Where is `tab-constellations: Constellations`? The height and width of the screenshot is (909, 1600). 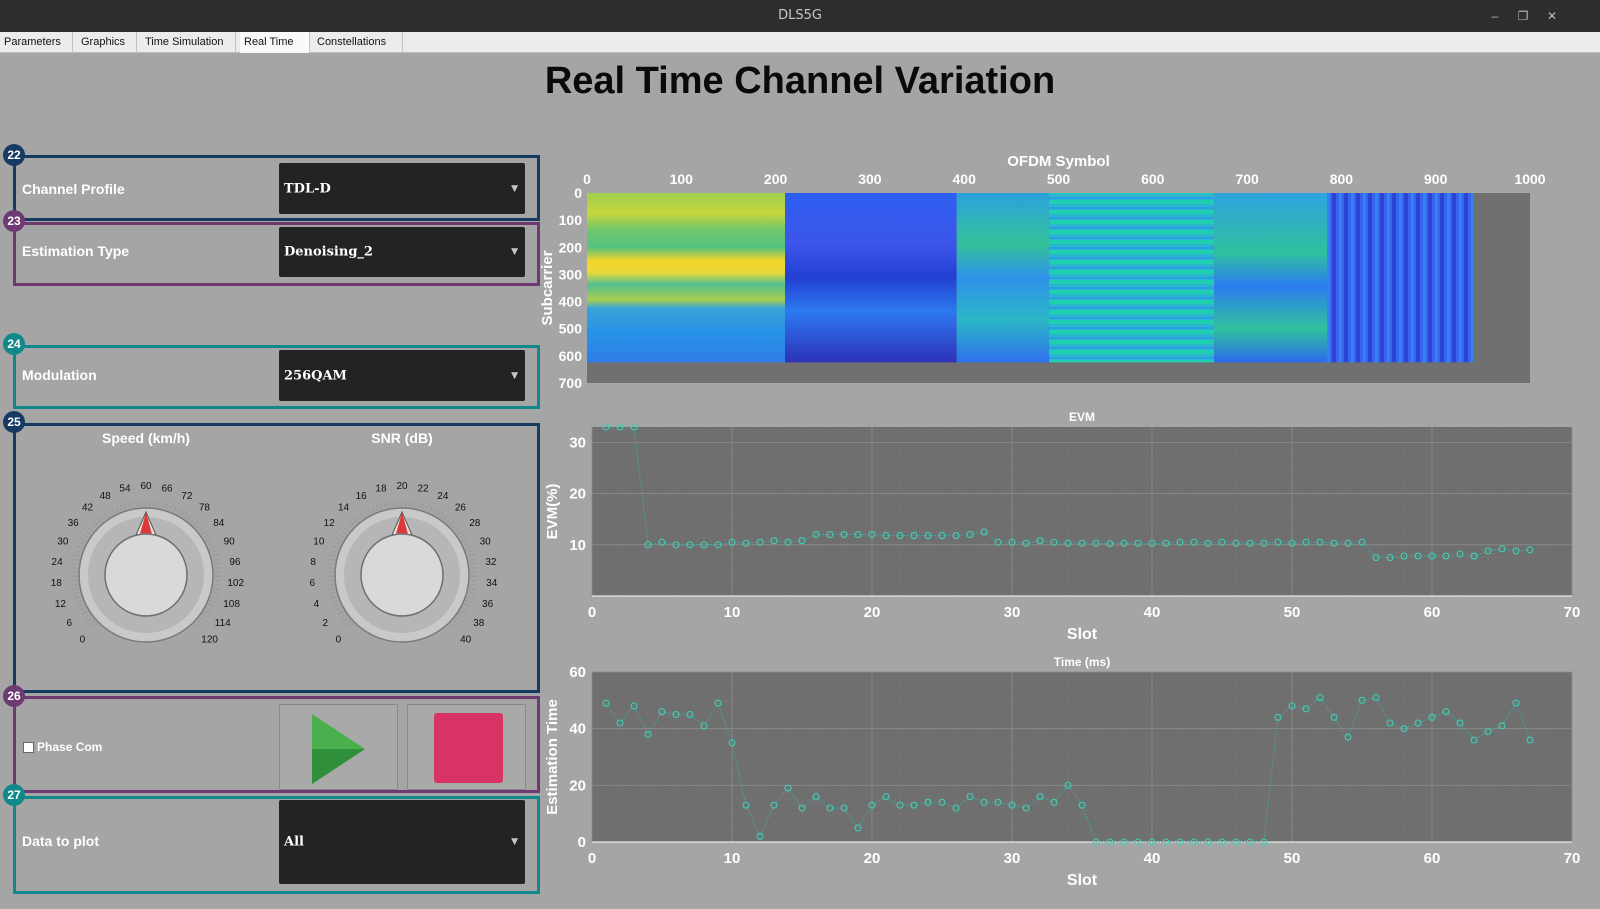 tab-constellations: Constellations is located at coordinates (358, 42).